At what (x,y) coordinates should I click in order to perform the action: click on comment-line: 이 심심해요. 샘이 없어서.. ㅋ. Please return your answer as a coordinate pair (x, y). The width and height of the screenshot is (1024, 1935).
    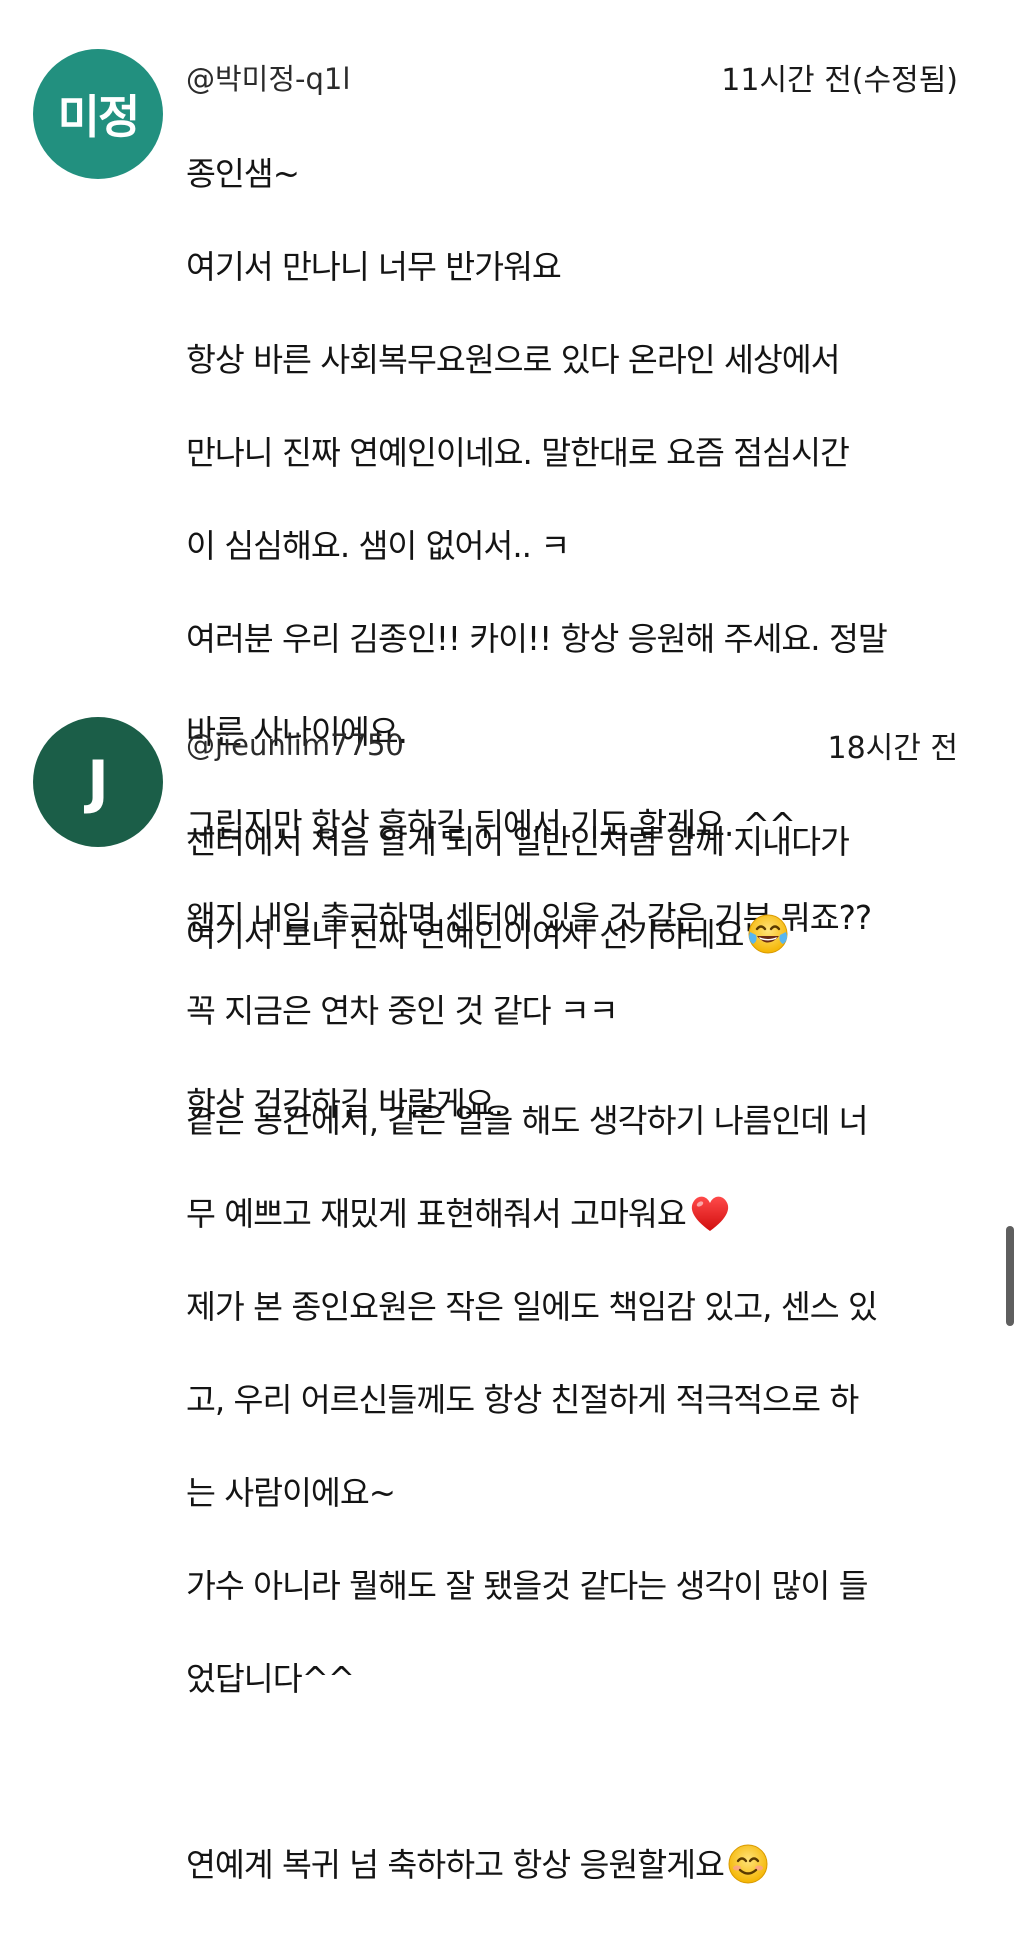
    Looking at the image, I should click on (378, 545).